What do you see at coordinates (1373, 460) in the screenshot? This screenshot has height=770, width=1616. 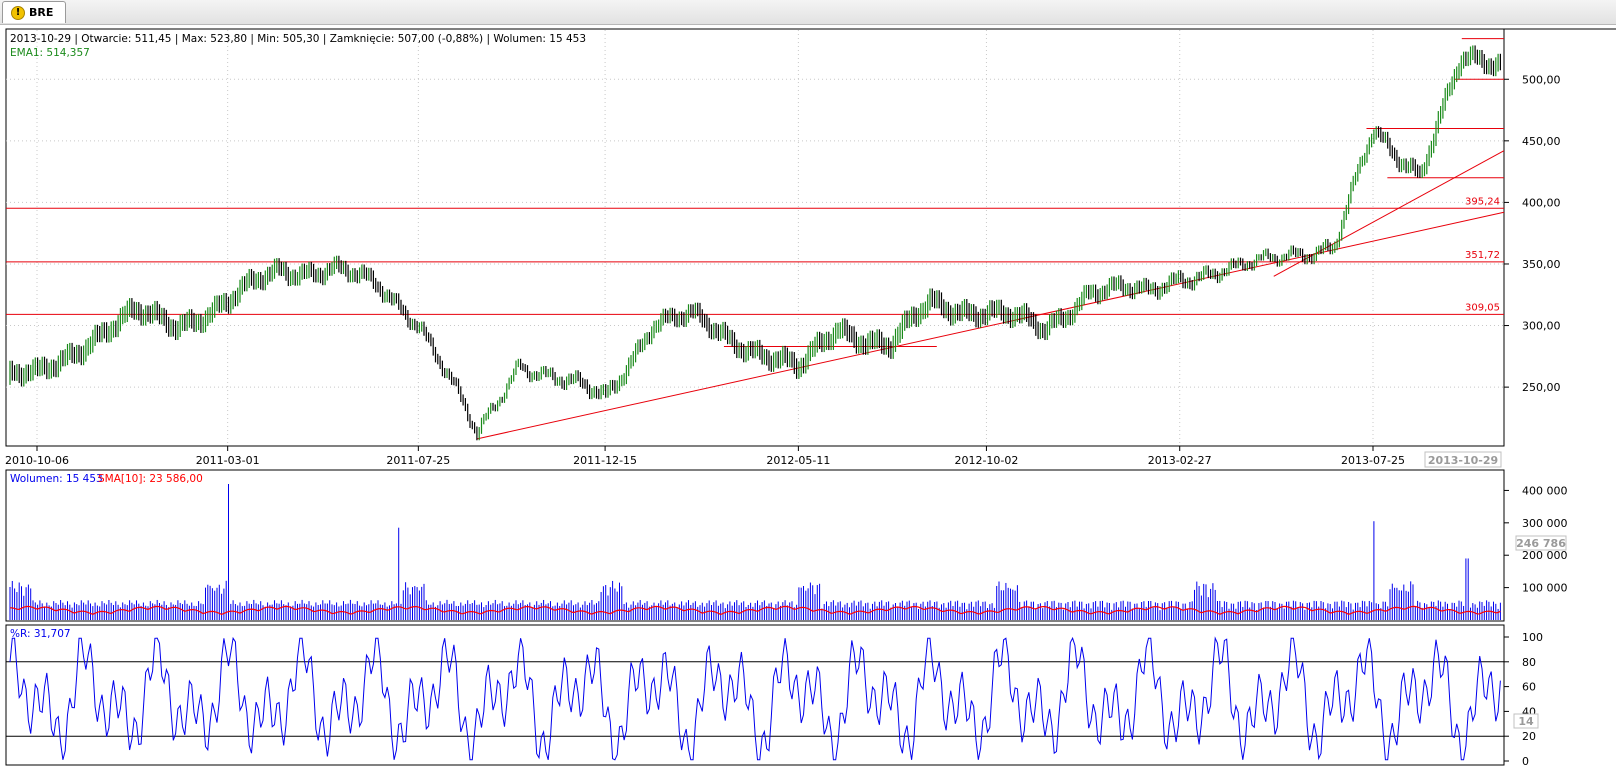 I see `date-tick-label: 2013-07-25` at bounding box center [1373, 460].